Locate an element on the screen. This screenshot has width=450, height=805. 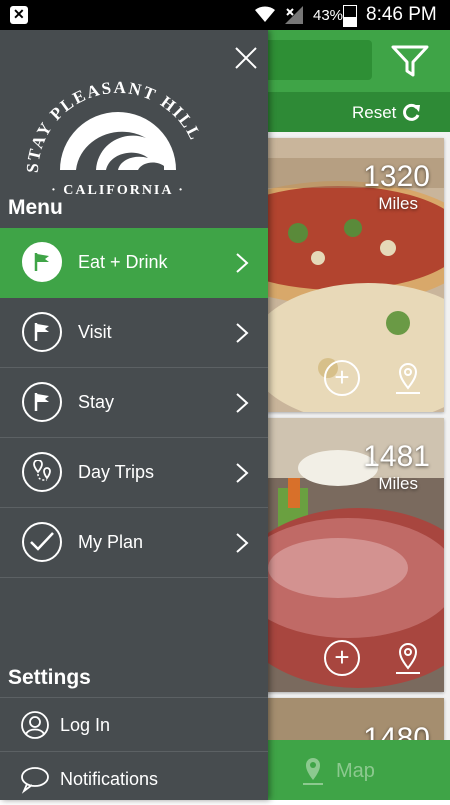
distance-value: 1320 is located at coordinates (396, 176).